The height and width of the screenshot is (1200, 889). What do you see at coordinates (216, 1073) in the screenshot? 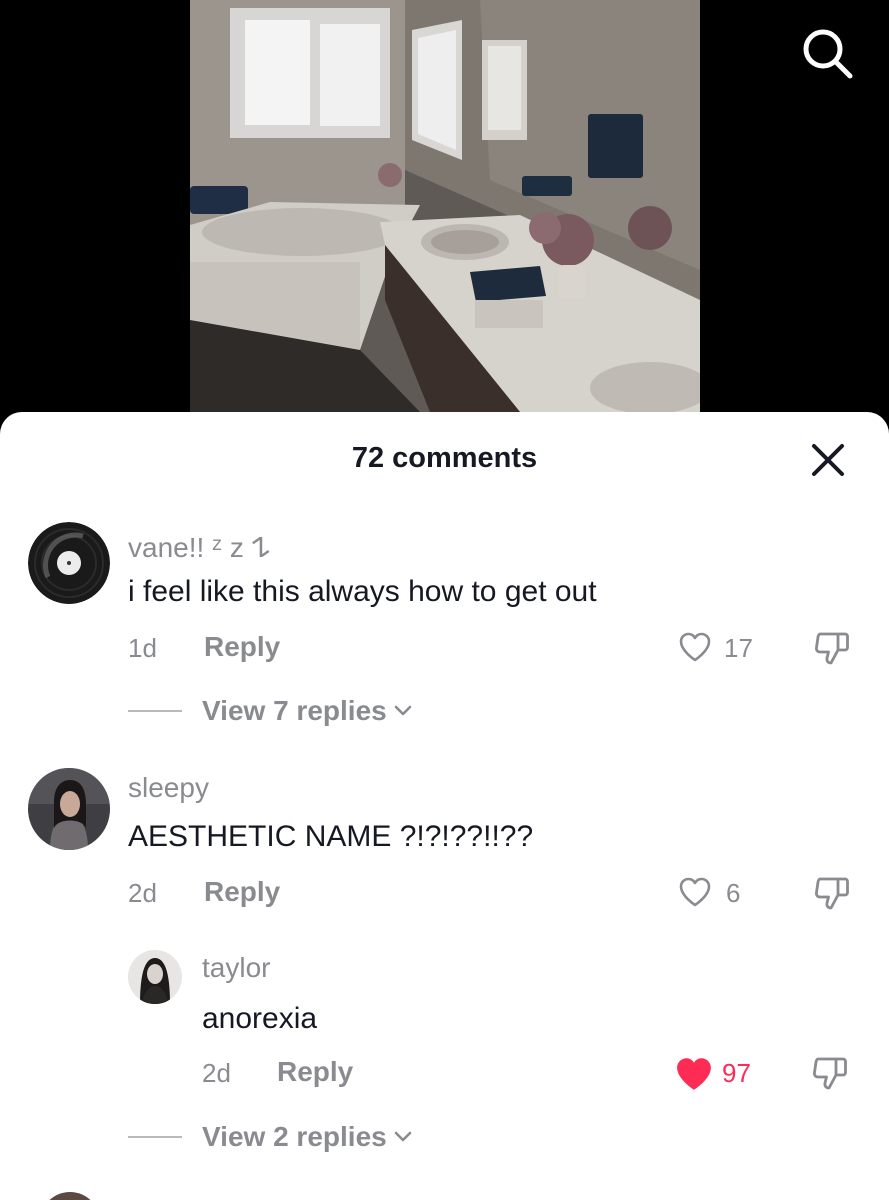
I see `reply-timestamp: 2d` at bounding box center [216, 1073].